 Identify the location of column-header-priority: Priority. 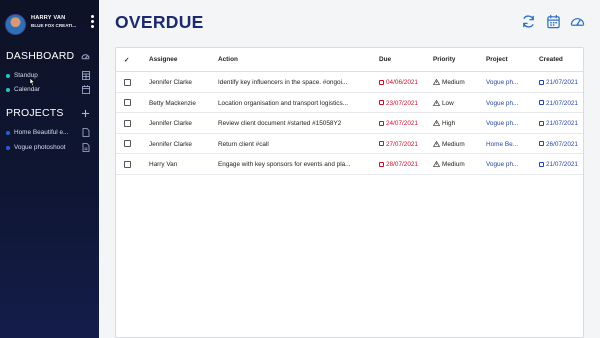
(444, 59).